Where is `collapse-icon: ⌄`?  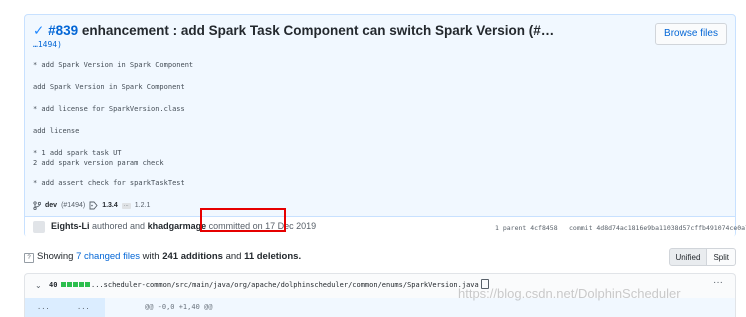
collapse-icon: ⌄ is located at coordinates (38, 285).